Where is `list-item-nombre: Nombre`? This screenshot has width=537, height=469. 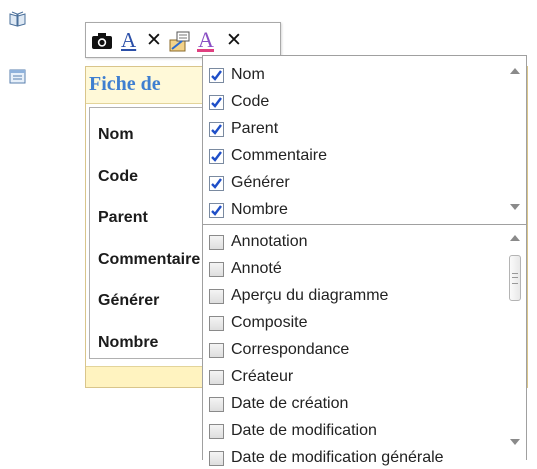 list-item-nombre: Nombre is located at coordinates (248, 210).